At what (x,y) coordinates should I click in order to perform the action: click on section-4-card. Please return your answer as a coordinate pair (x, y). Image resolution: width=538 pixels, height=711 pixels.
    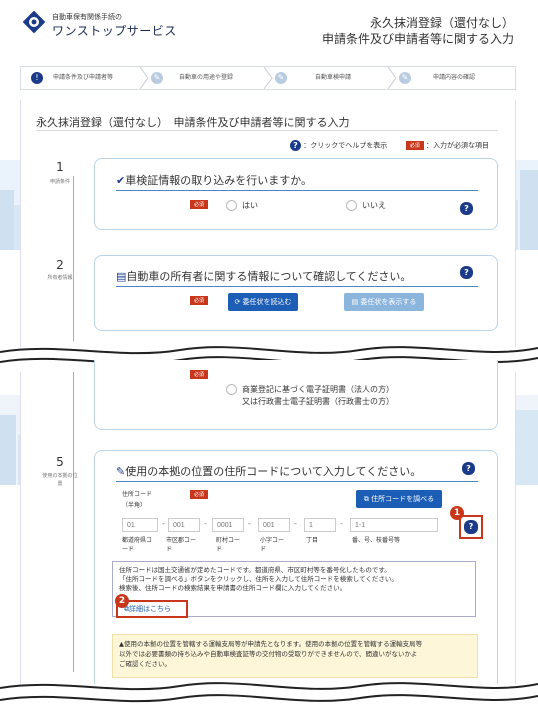
    Looking at the image, I should click on (296, 395).